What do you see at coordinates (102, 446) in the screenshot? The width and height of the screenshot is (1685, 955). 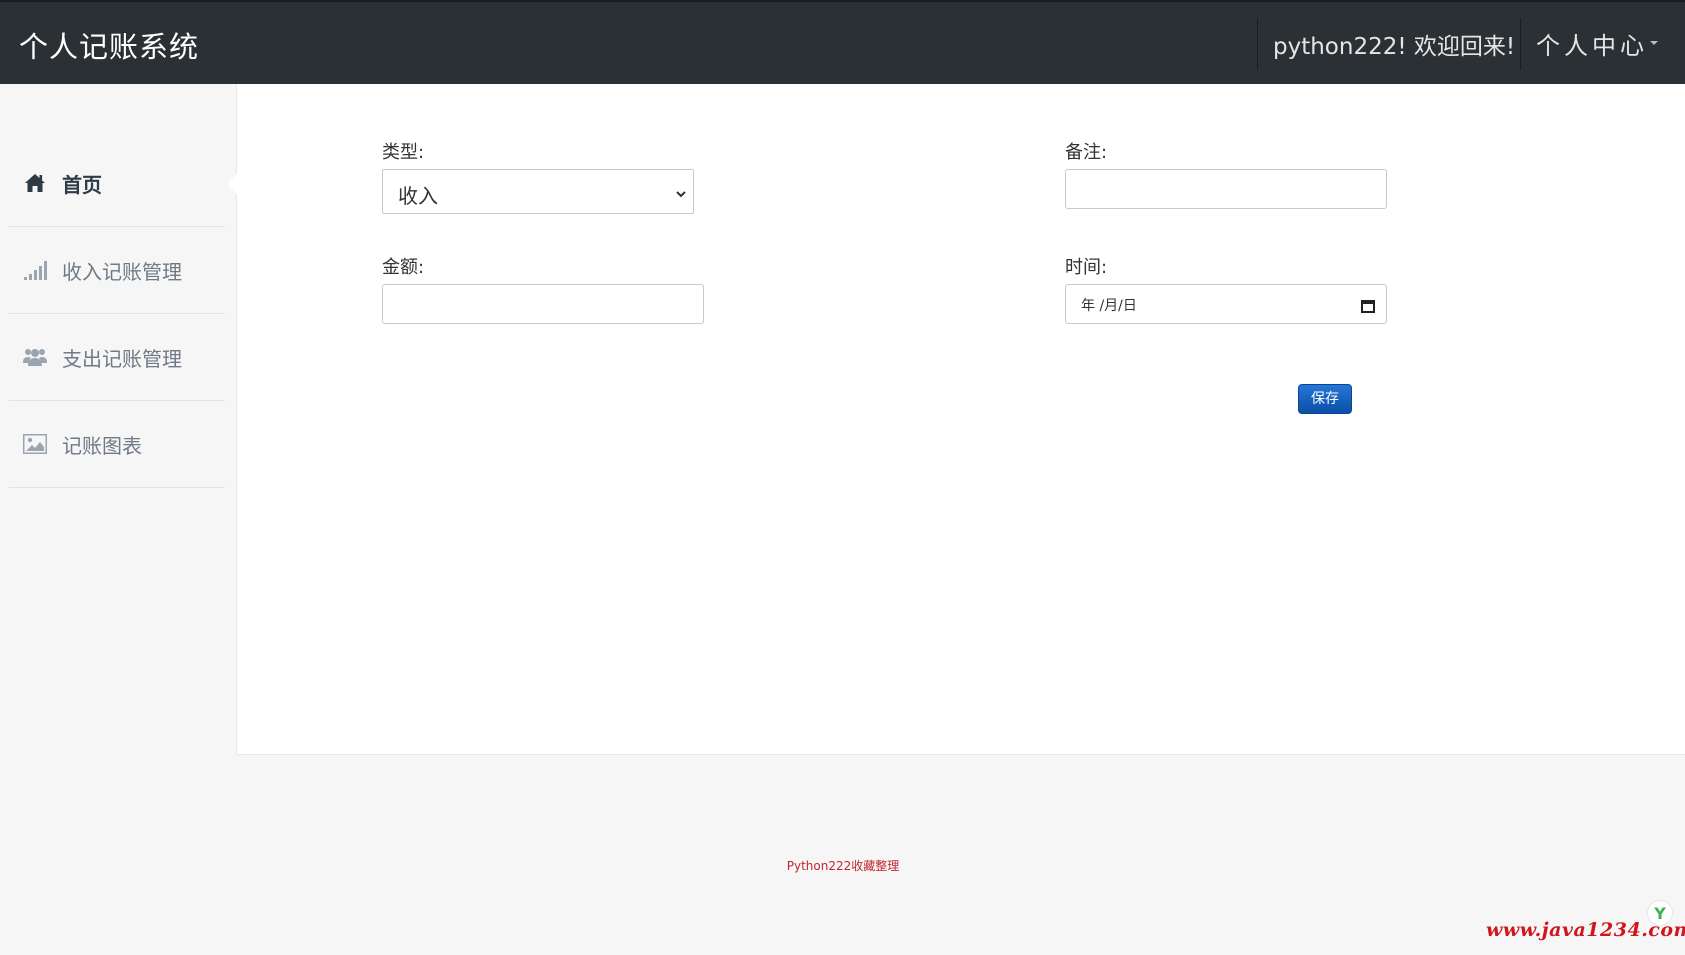 I see `sidebar-item-label: 记账图表` at bounding box center [102, 446].